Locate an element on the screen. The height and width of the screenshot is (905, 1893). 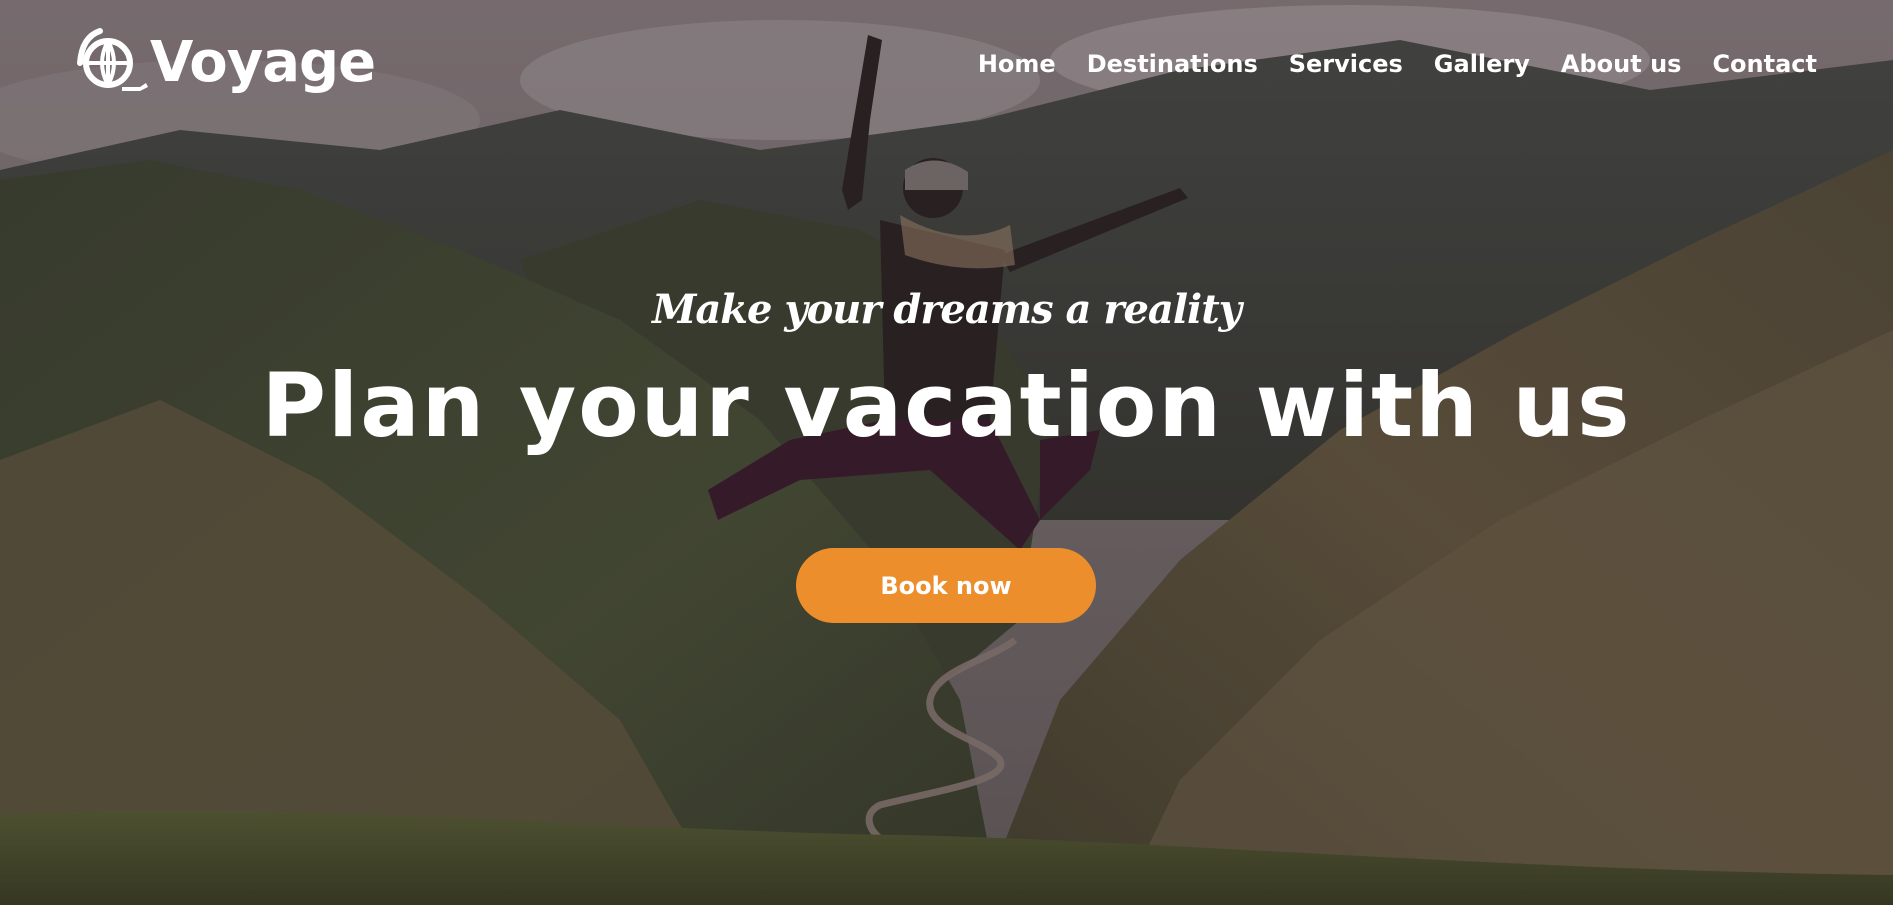
nav-item-gallery: Gallery is located at coordinates (1482, 64).